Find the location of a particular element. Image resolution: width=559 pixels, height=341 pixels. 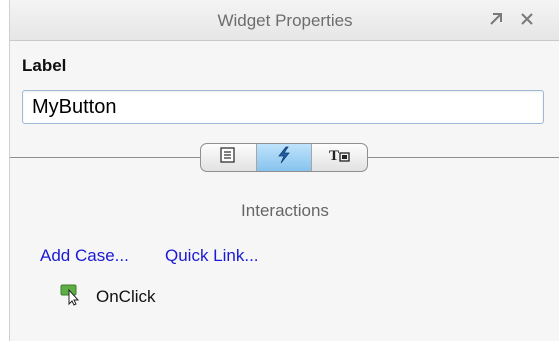

panel-tab-bar: T is located at coordinates (284, 157).